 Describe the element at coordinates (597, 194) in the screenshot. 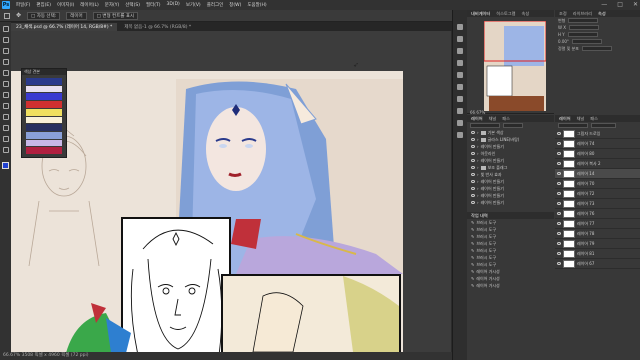

I see `layer-row: 레이어 72` at that location.